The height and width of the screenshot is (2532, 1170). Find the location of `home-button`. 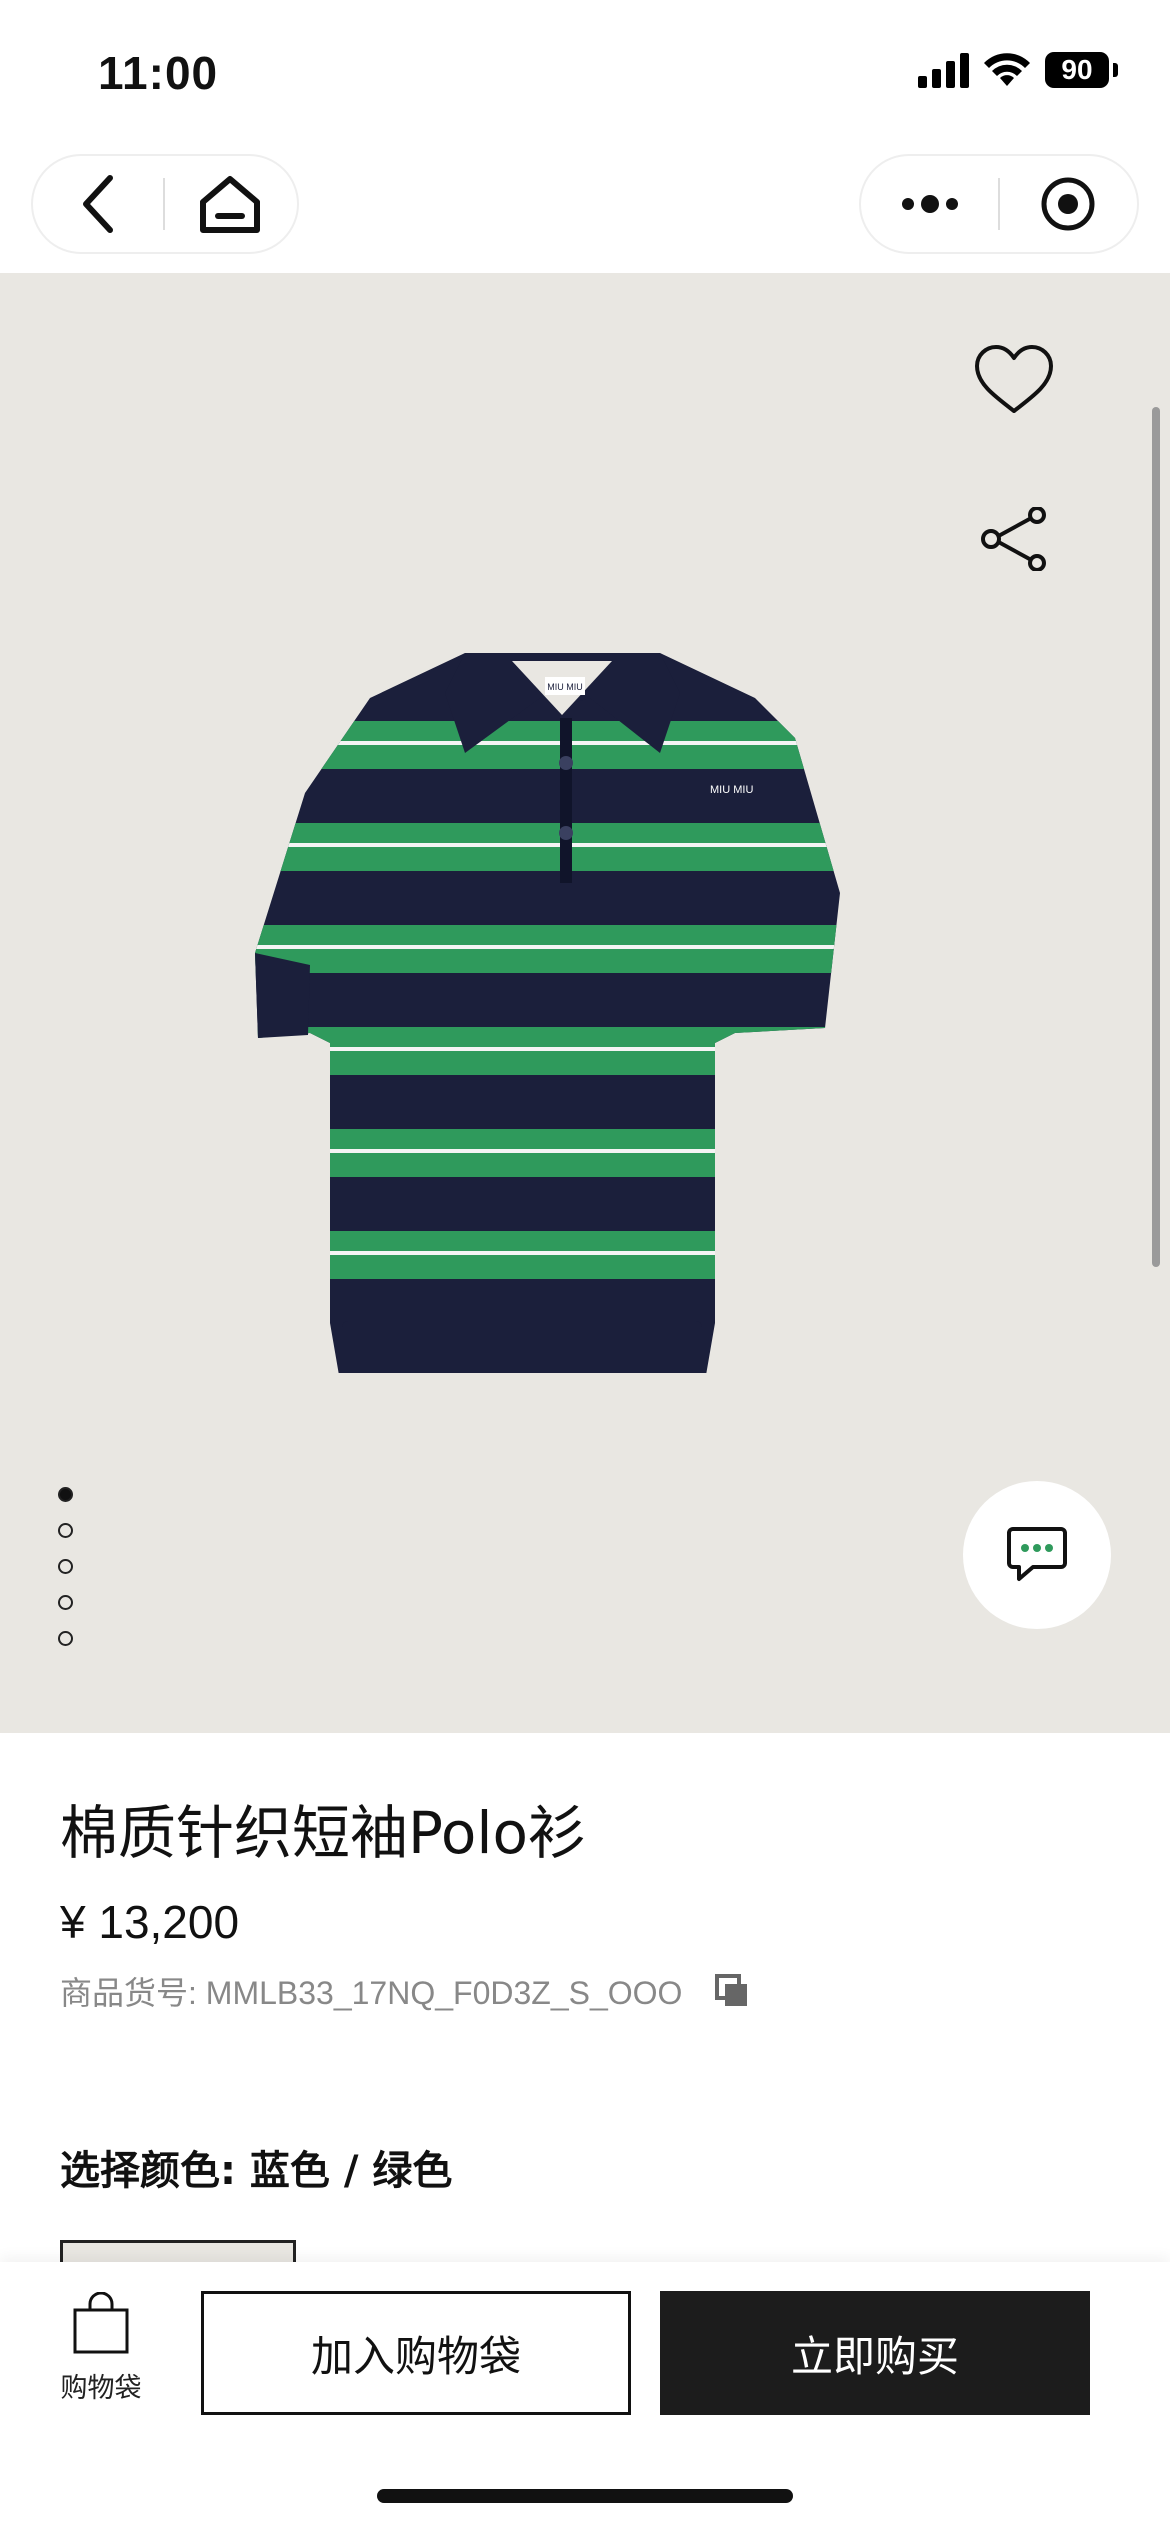

home-button is located at coordinates (230, 204).